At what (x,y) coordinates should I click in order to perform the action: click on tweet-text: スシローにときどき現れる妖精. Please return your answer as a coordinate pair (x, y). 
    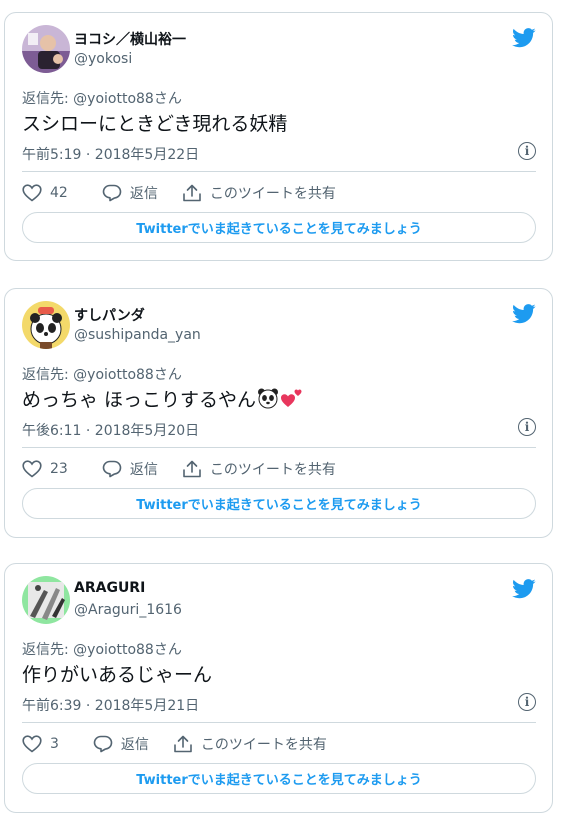
    Looking at the image, I should click on (155, 124).